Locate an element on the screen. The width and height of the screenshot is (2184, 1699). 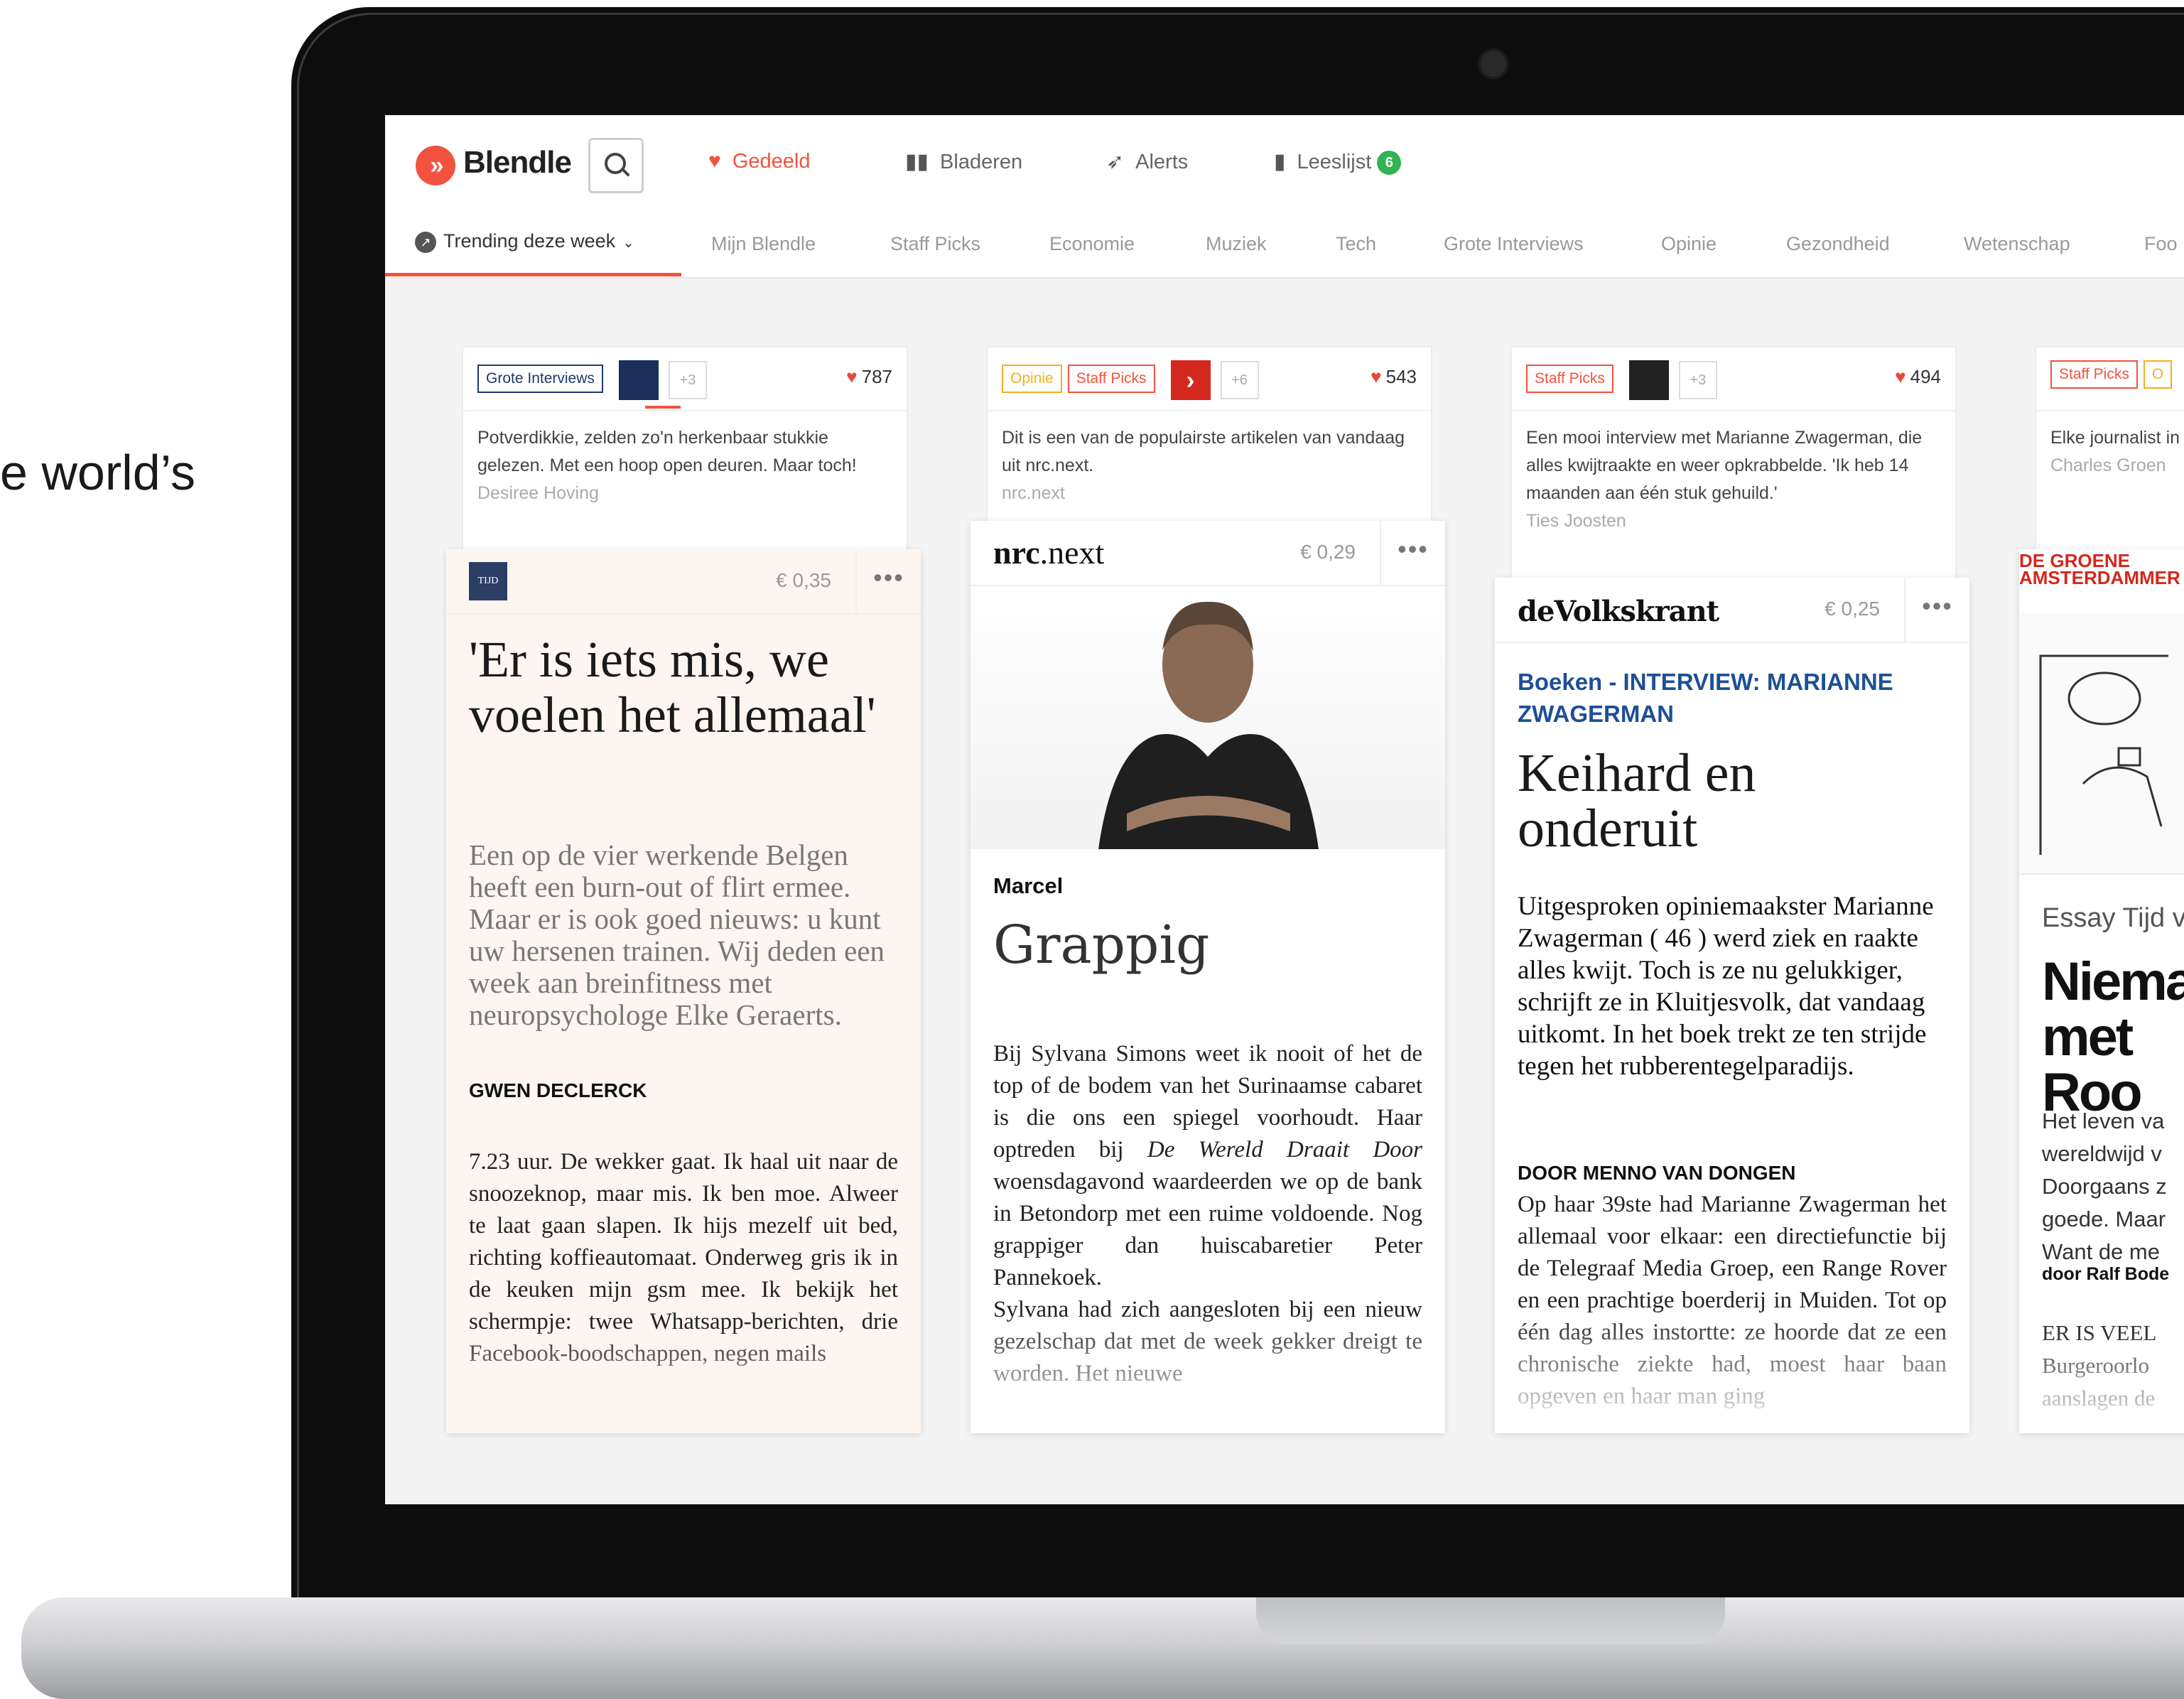
likes-count: ♥ 494 is located at coordinates (1918, 377).